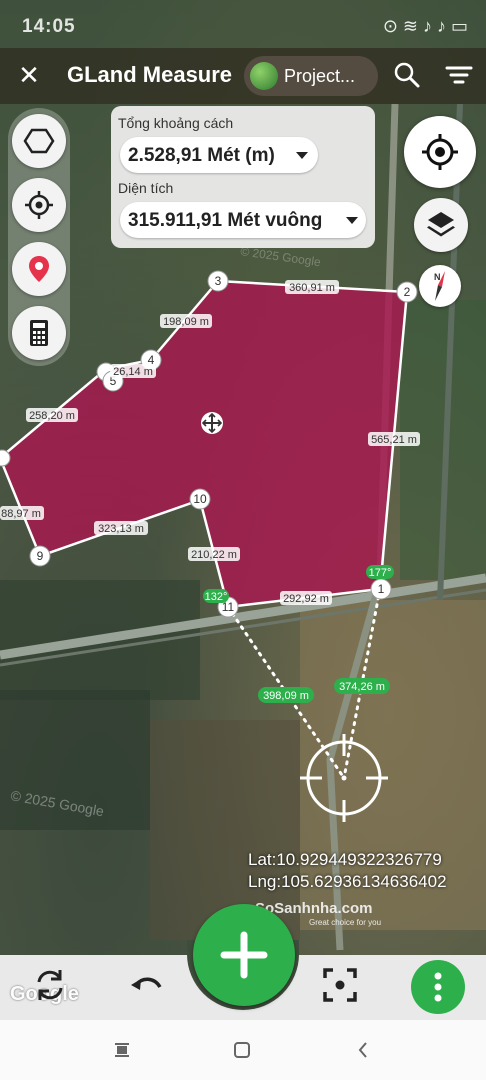 The height and width of the screenshot is (1080, 486). I want to click on edge-length-label: 198,09 m, so click(186, 321).